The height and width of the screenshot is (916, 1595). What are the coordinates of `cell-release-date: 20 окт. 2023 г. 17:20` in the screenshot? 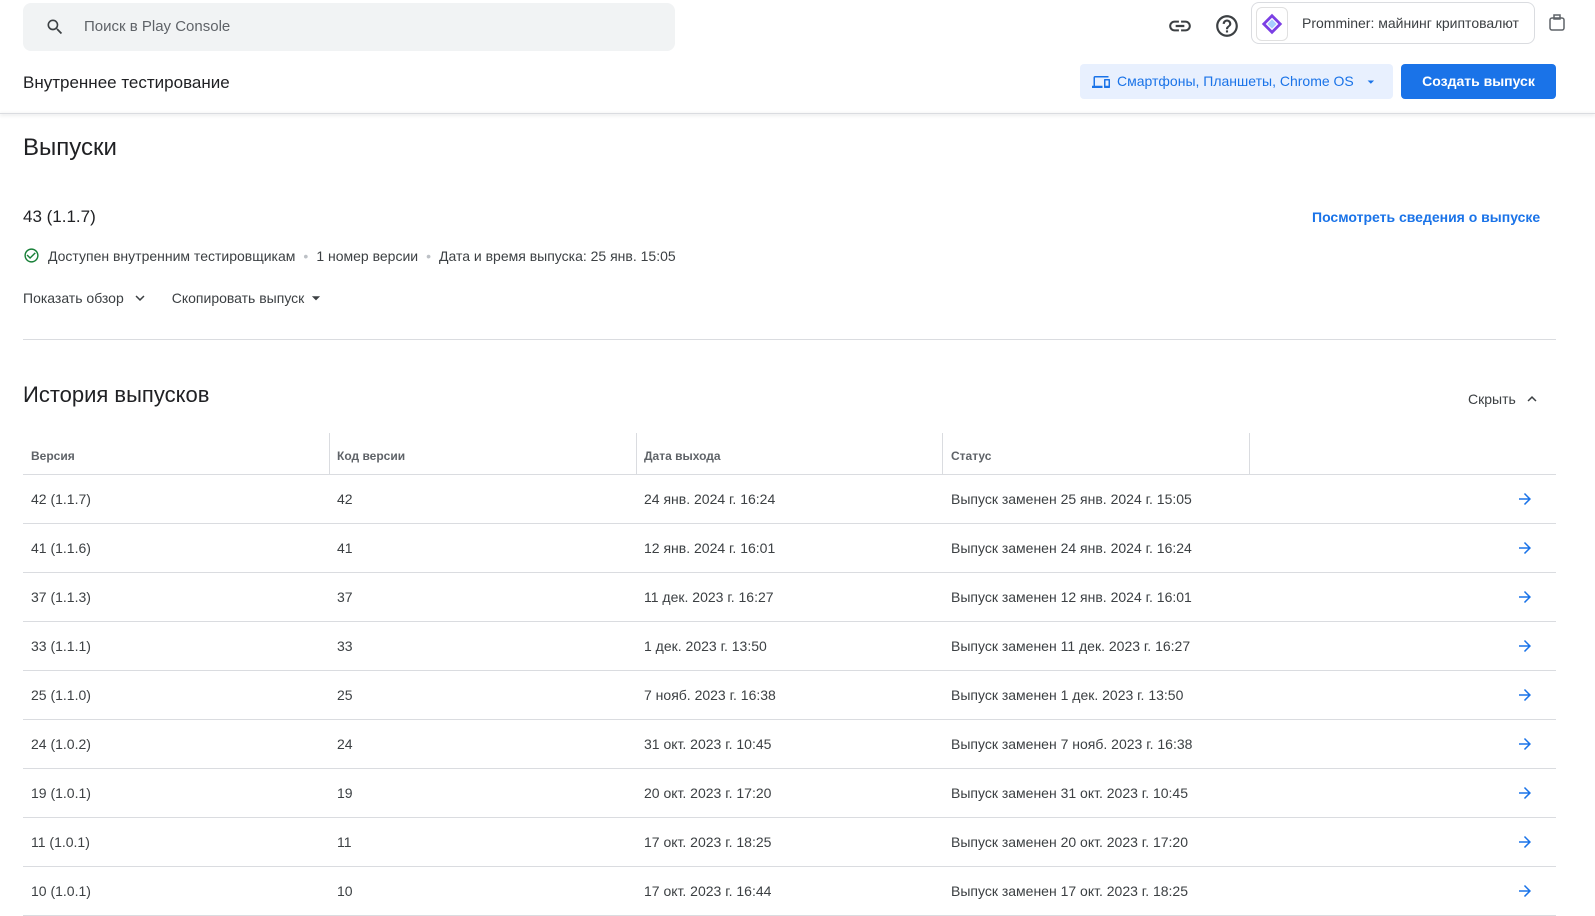 It's located at (708, 793).